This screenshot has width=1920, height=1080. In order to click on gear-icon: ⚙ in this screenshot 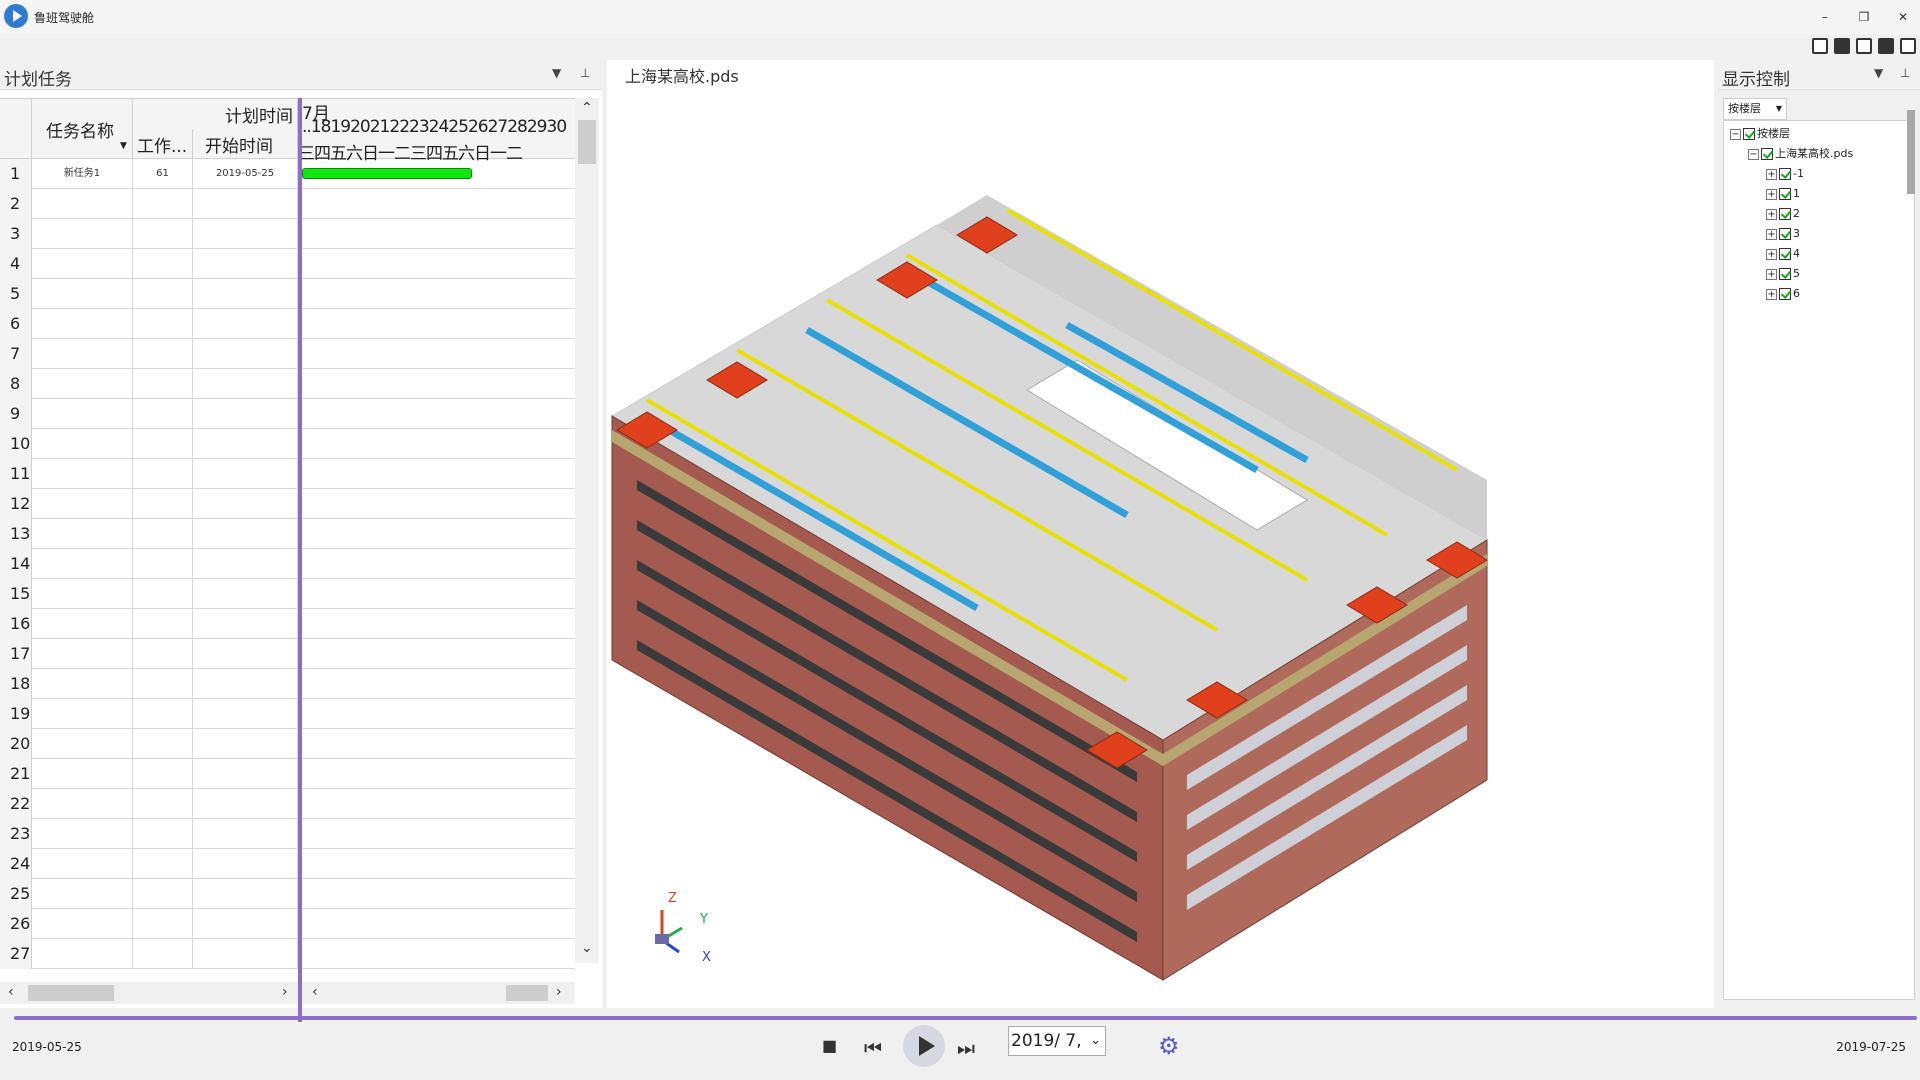, I will do `click(1169, 1046)`.